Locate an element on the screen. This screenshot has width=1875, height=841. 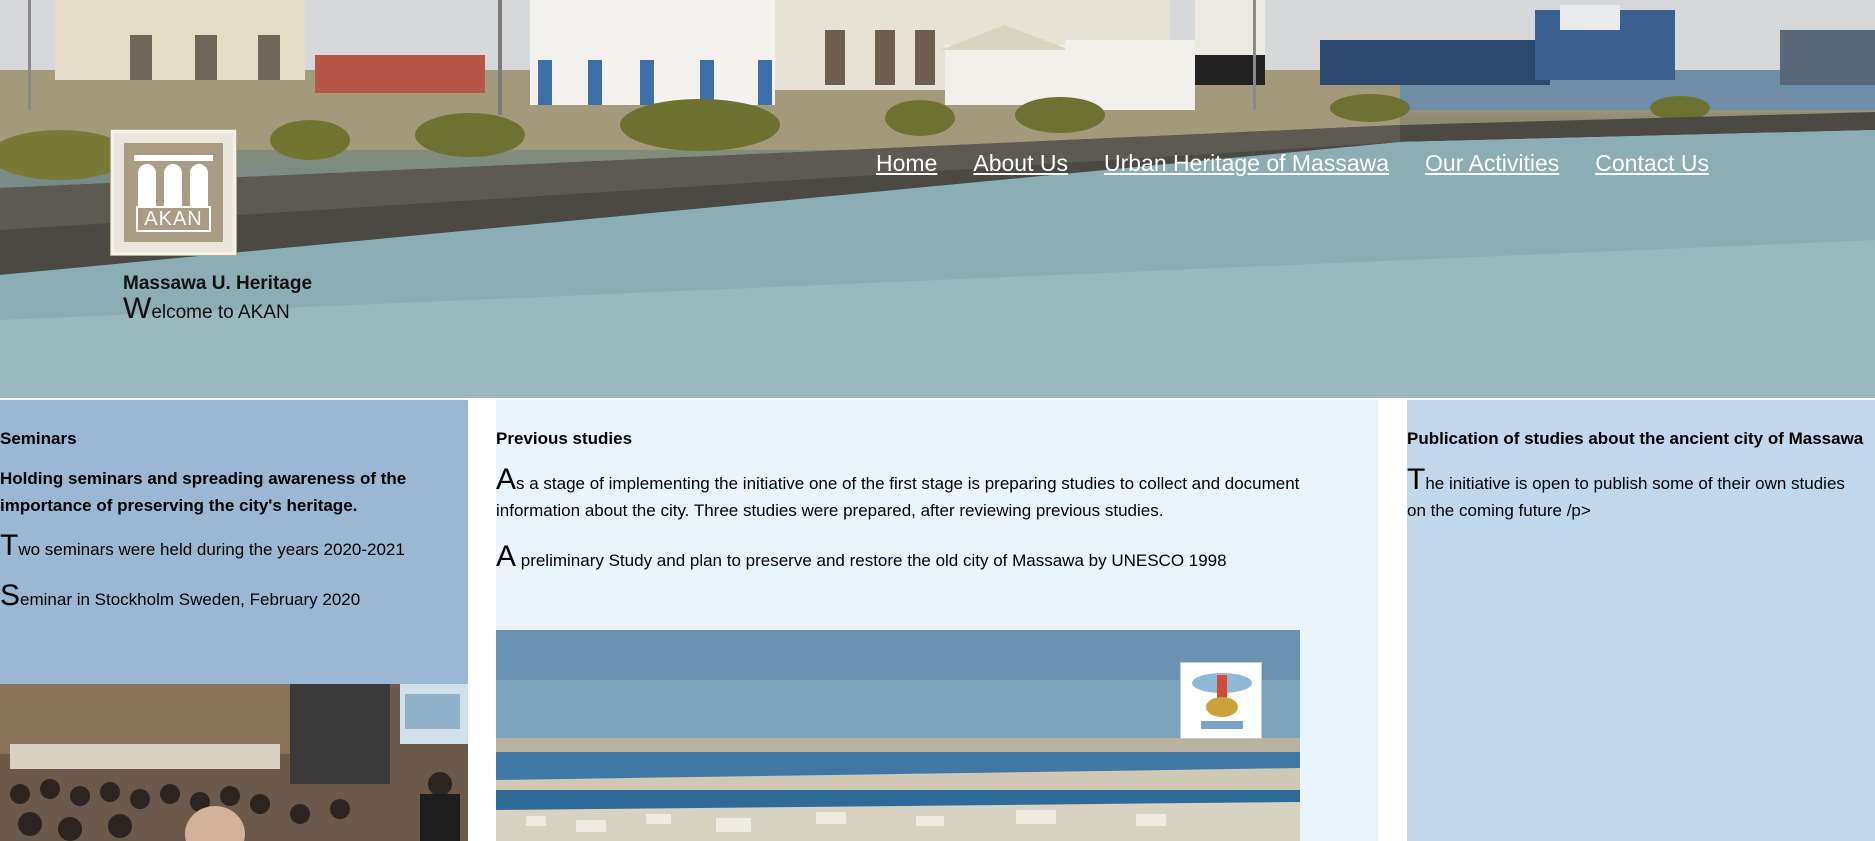
arches-icon is located at coordinates (173, 182).